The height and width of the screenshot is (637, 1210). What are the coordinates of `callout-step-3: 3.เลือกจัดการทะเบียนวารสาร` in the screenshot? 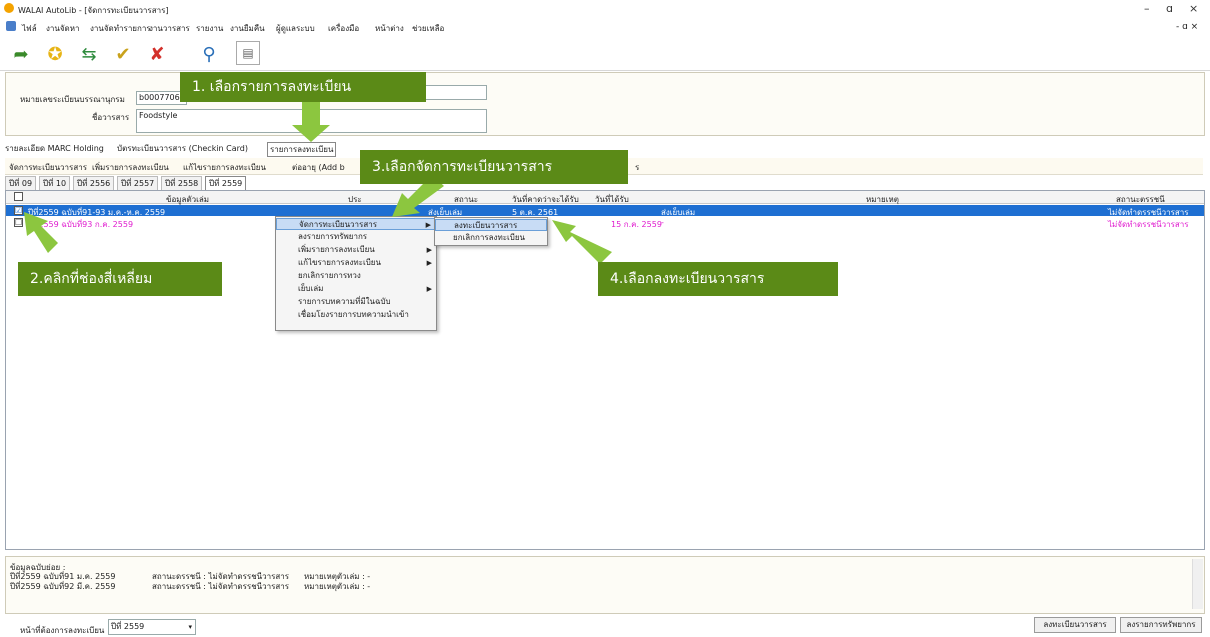 It's located at (494, 167).